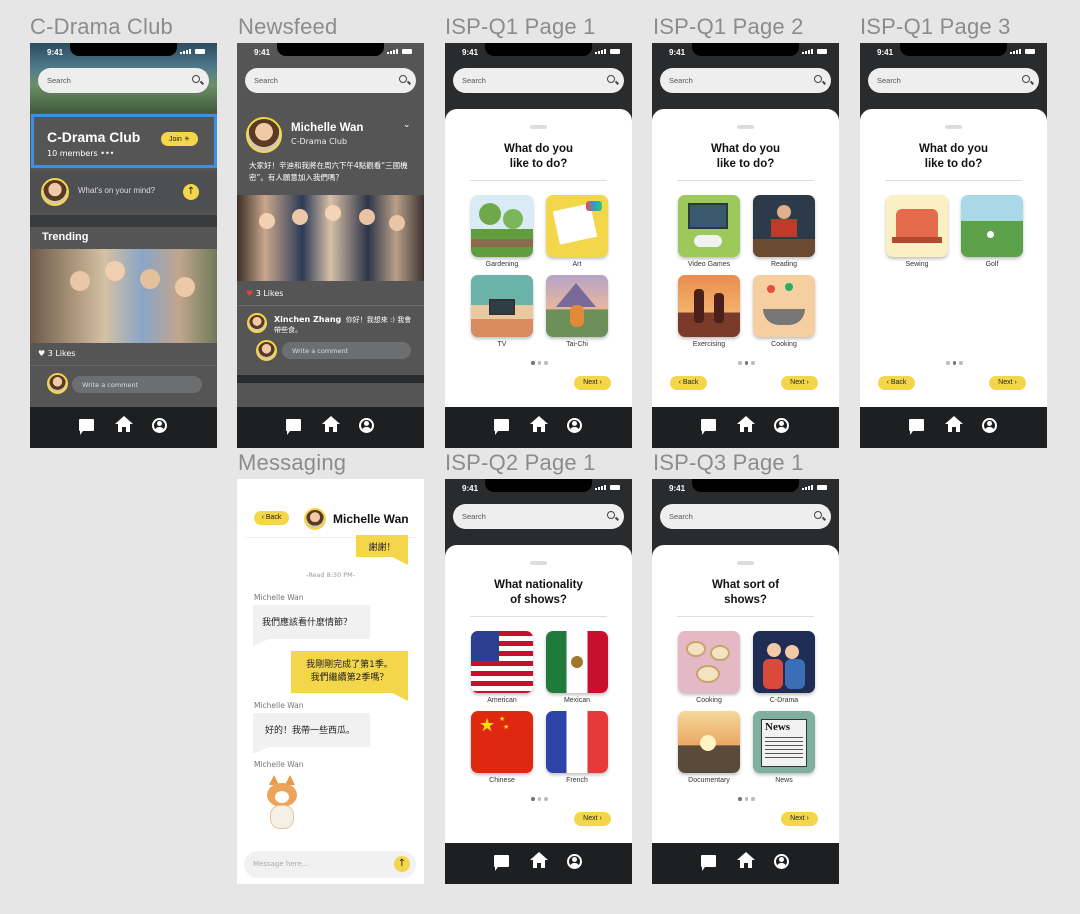  Describe the element at coordinates (502, 662) in the screenshot. I see `flag-american` at that location.